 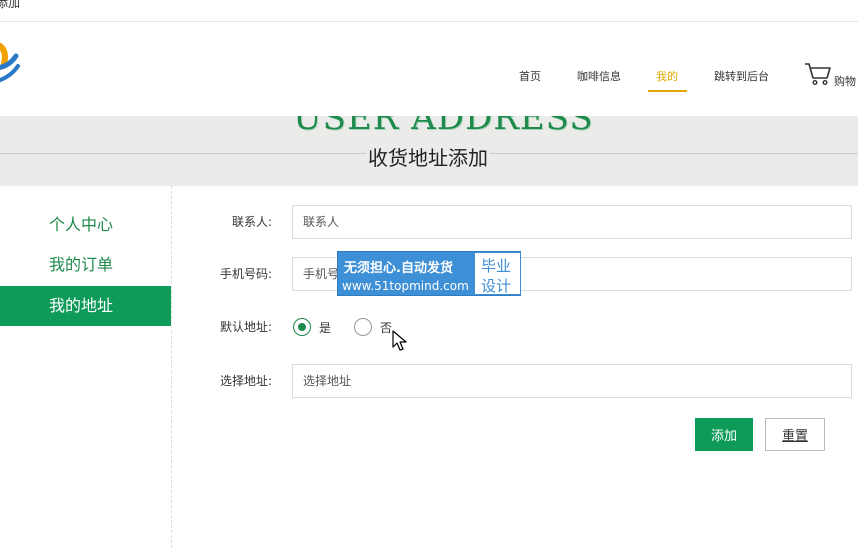 What do you see at coordinates (405, 286) in the screenshot?
I see `watermark-url: www.51topmind.com` at bounding box center [405, 286].